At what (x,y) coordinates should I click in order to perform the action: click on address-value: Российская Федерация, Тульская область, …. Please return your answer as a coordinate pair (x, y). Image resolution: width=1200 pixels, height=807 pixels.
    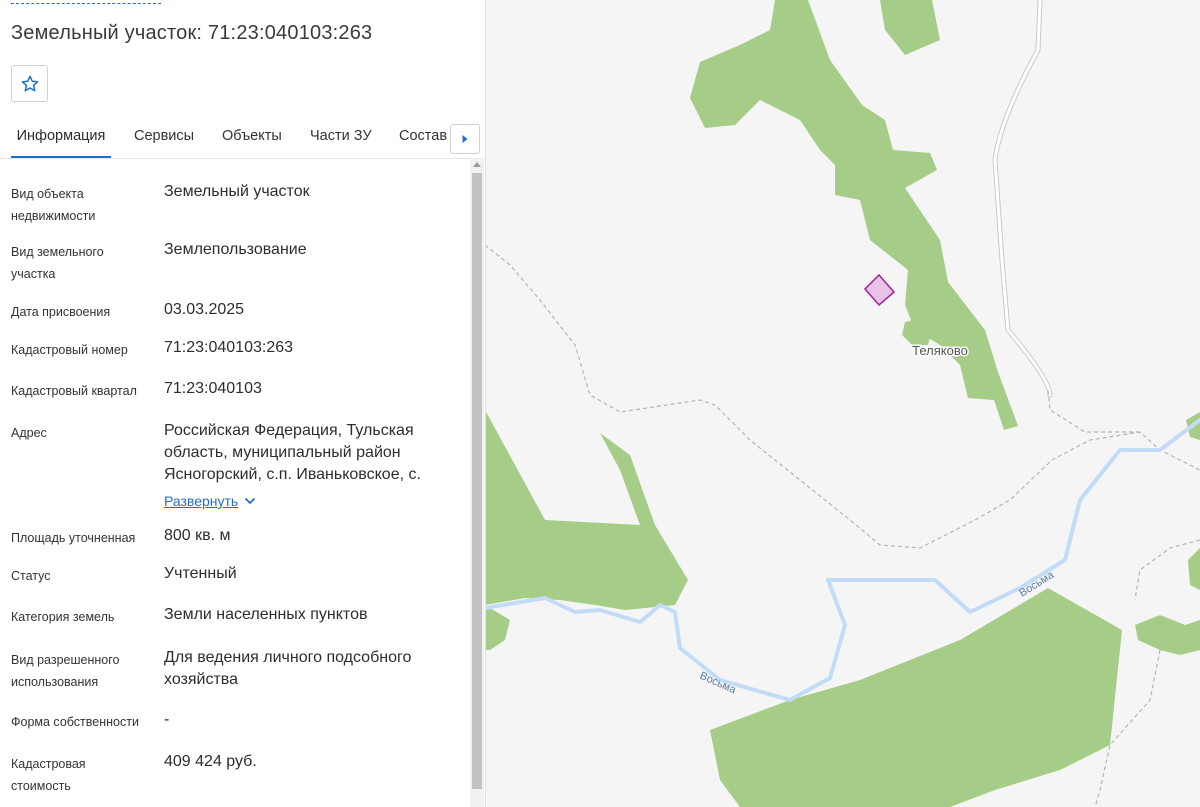
    Looking at the image, I should click on (292, 452).